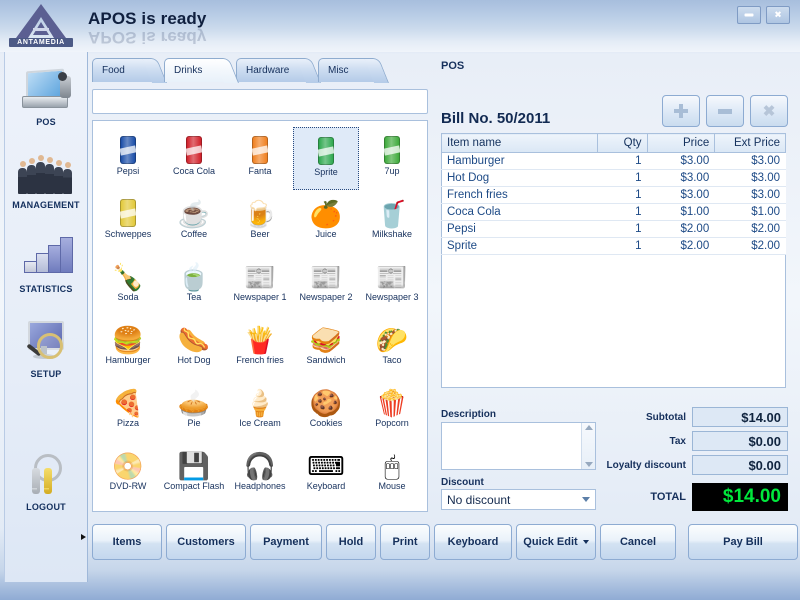 This screenshot has width=800, height=600. Describe the element at coordinates (194, 221) in the screenshot. I see `product-tile: ☕ Coffee` at that location.